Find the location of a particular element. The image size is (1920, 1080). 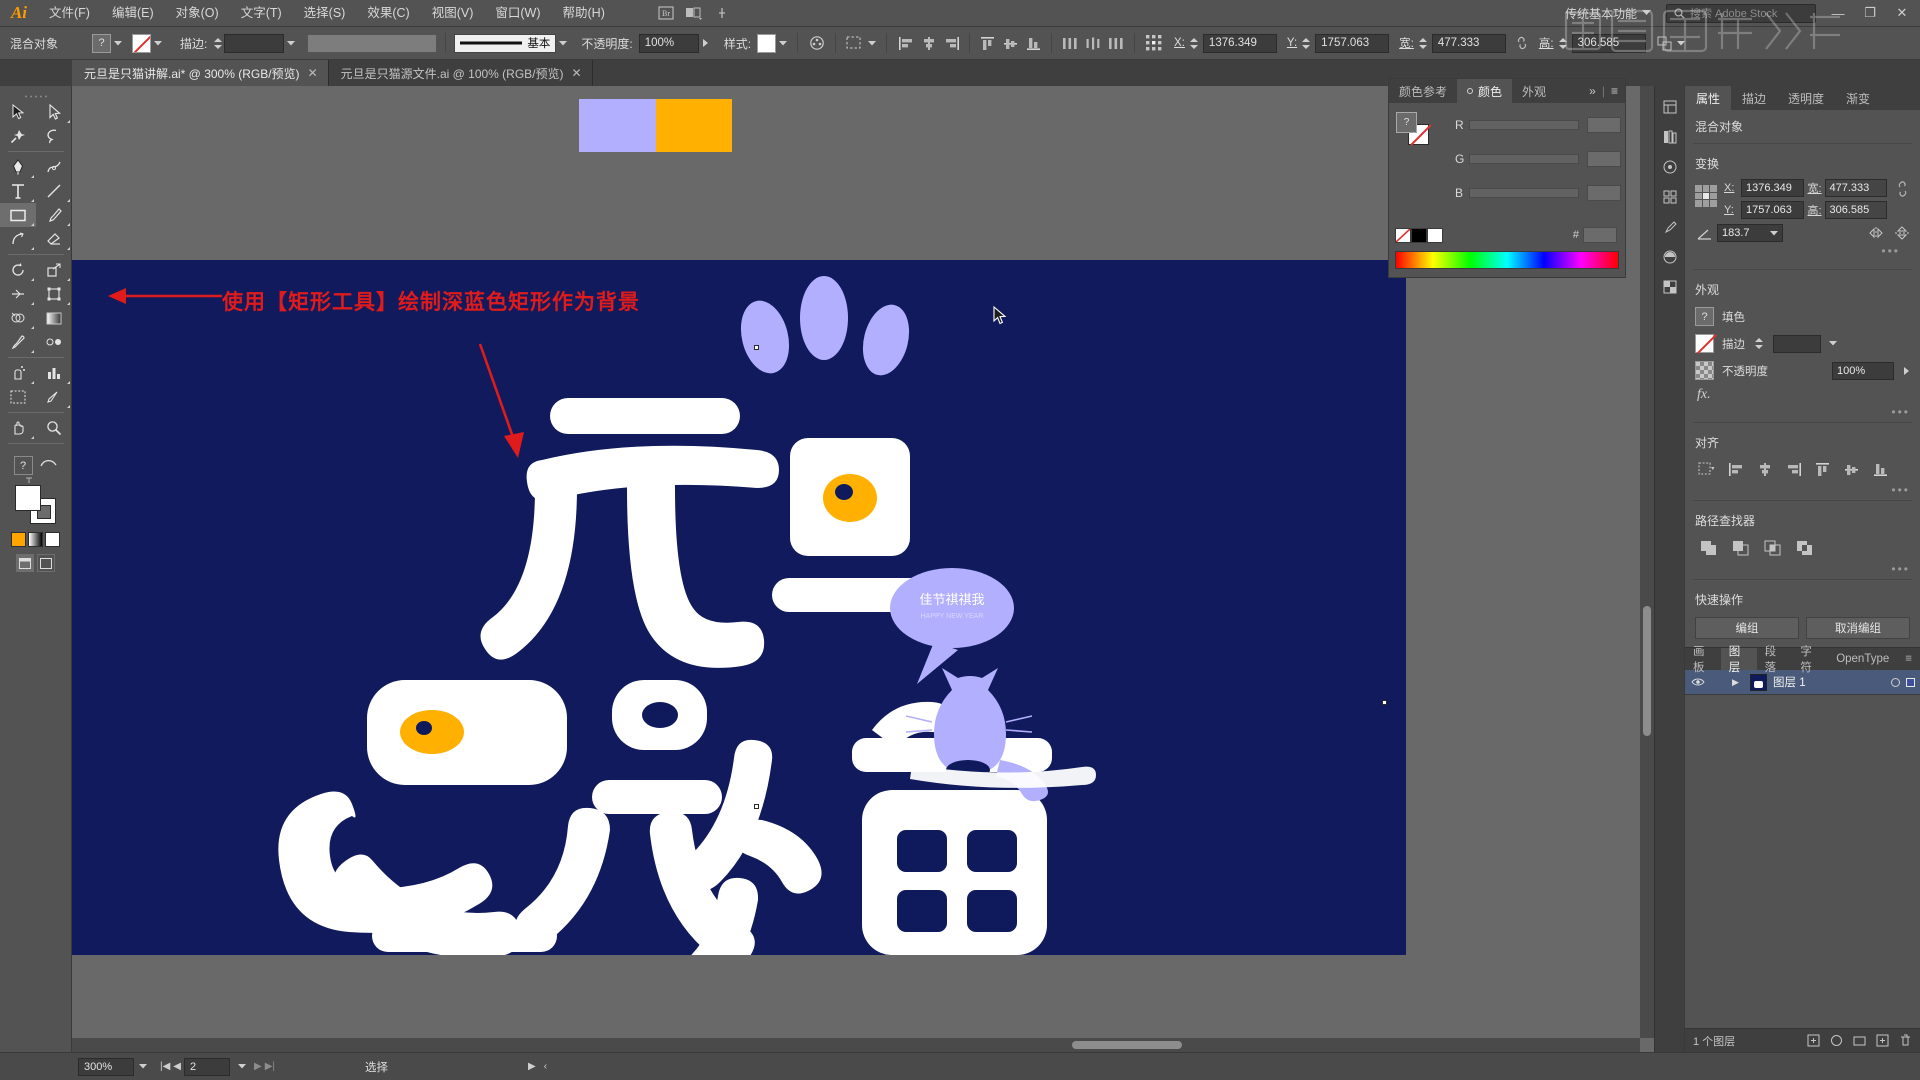

artboard-next-button: ▶ is located at coordinates (258, 1066).